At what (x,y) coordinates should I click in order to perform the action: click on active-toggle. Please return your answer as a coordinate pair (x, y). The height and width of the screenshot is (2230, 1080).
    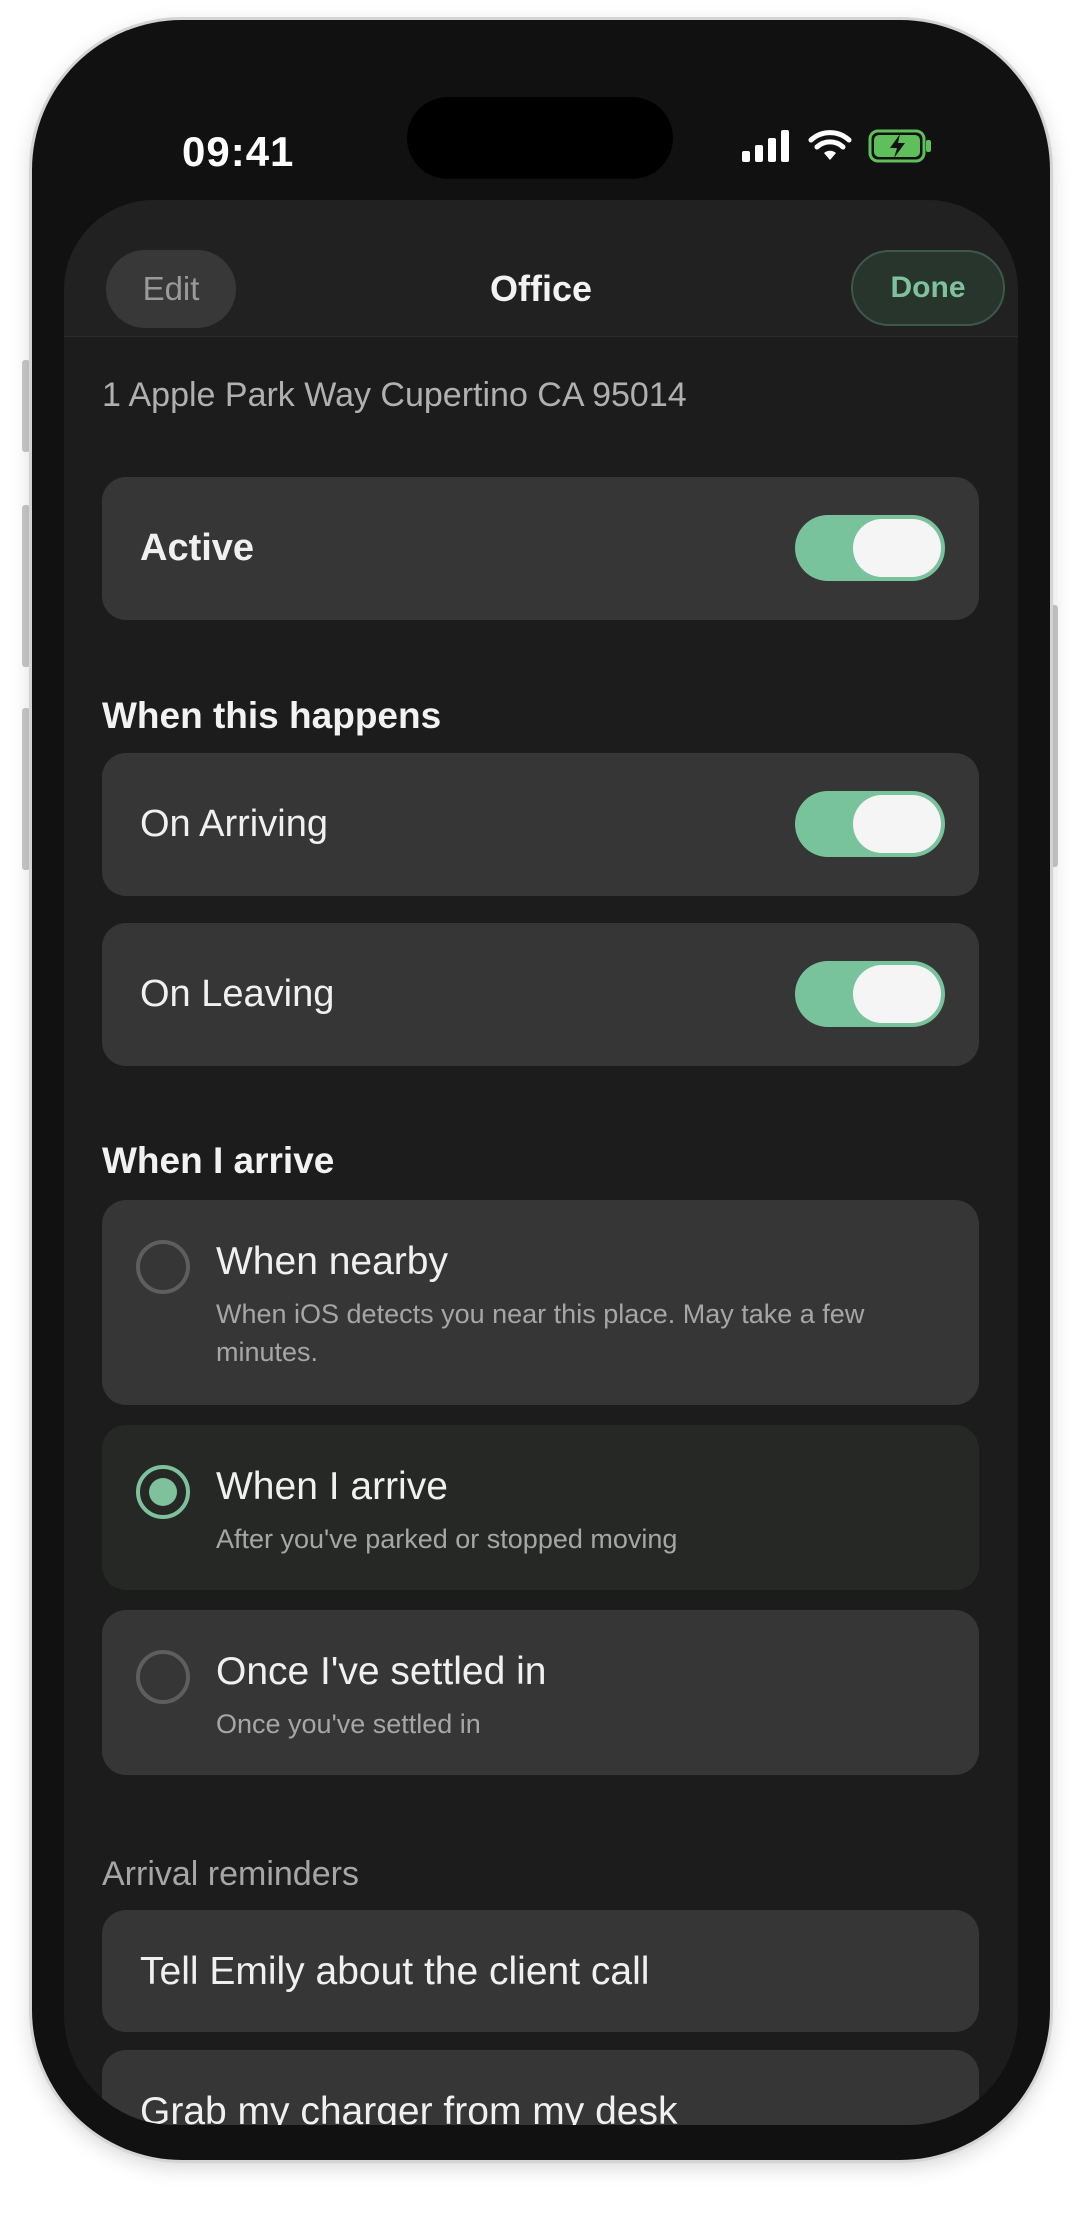
    Looking at the image, I should click on (870, 548).